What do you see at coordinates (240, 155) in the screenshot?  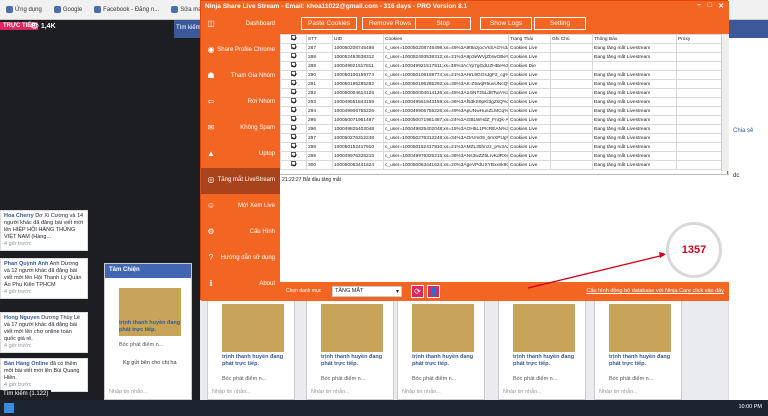 I see `nav-item: ▲ Uptop` at bounding box center [240, 155].